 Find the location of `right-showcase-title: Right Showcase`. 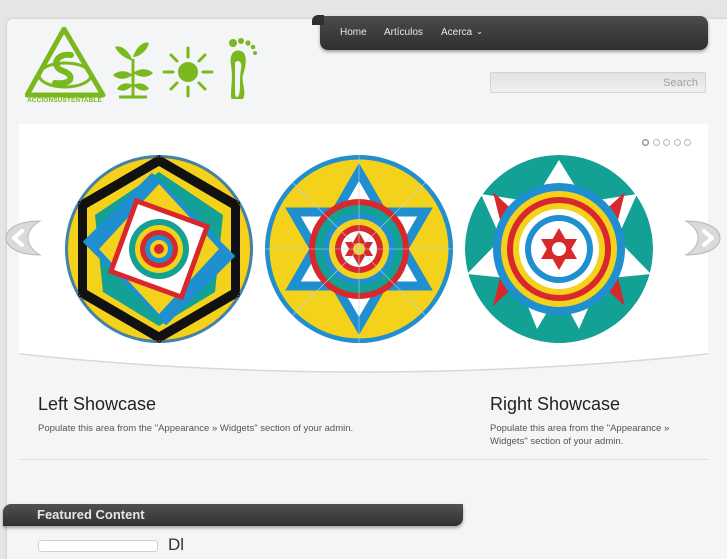

right-showcase-title: Right Showcase is located at coordinates (555, 404).